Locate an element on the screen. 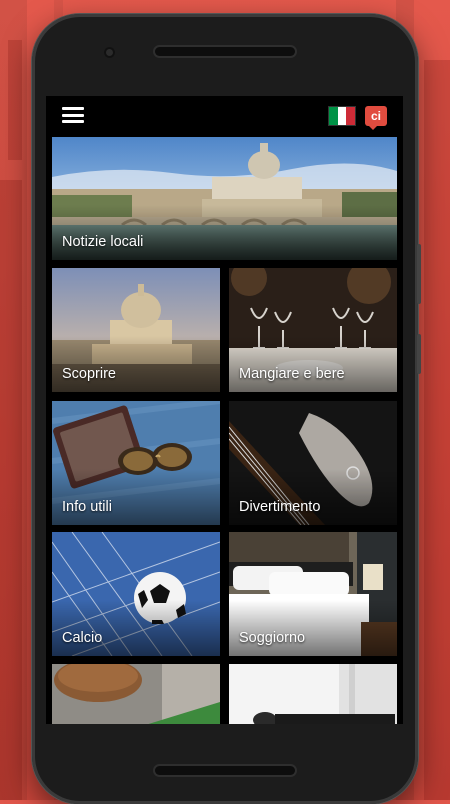 The image size is (450, 804). tile-info-utili: Info utili is located at coordinates (136, 463).